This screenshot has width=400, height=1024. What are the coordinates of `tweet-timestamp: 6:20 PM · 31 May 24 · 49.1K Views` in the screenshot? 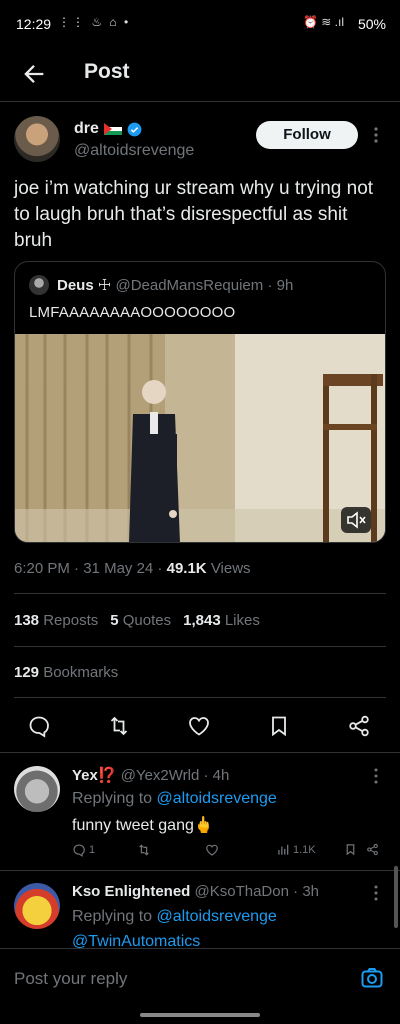 It's located at (132, 568).